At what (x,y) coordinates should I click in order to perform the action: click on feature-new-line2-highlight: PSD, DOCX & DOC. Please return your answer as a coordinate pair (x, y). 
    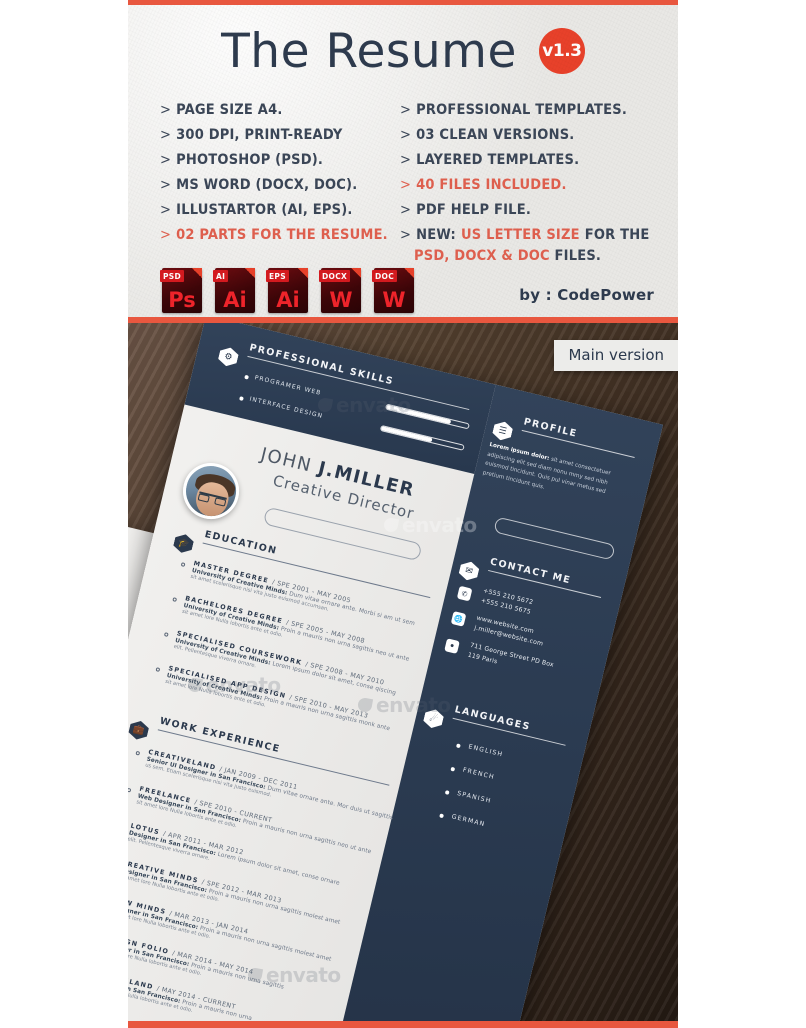
    Looking at the image, I should click on (484, 256).